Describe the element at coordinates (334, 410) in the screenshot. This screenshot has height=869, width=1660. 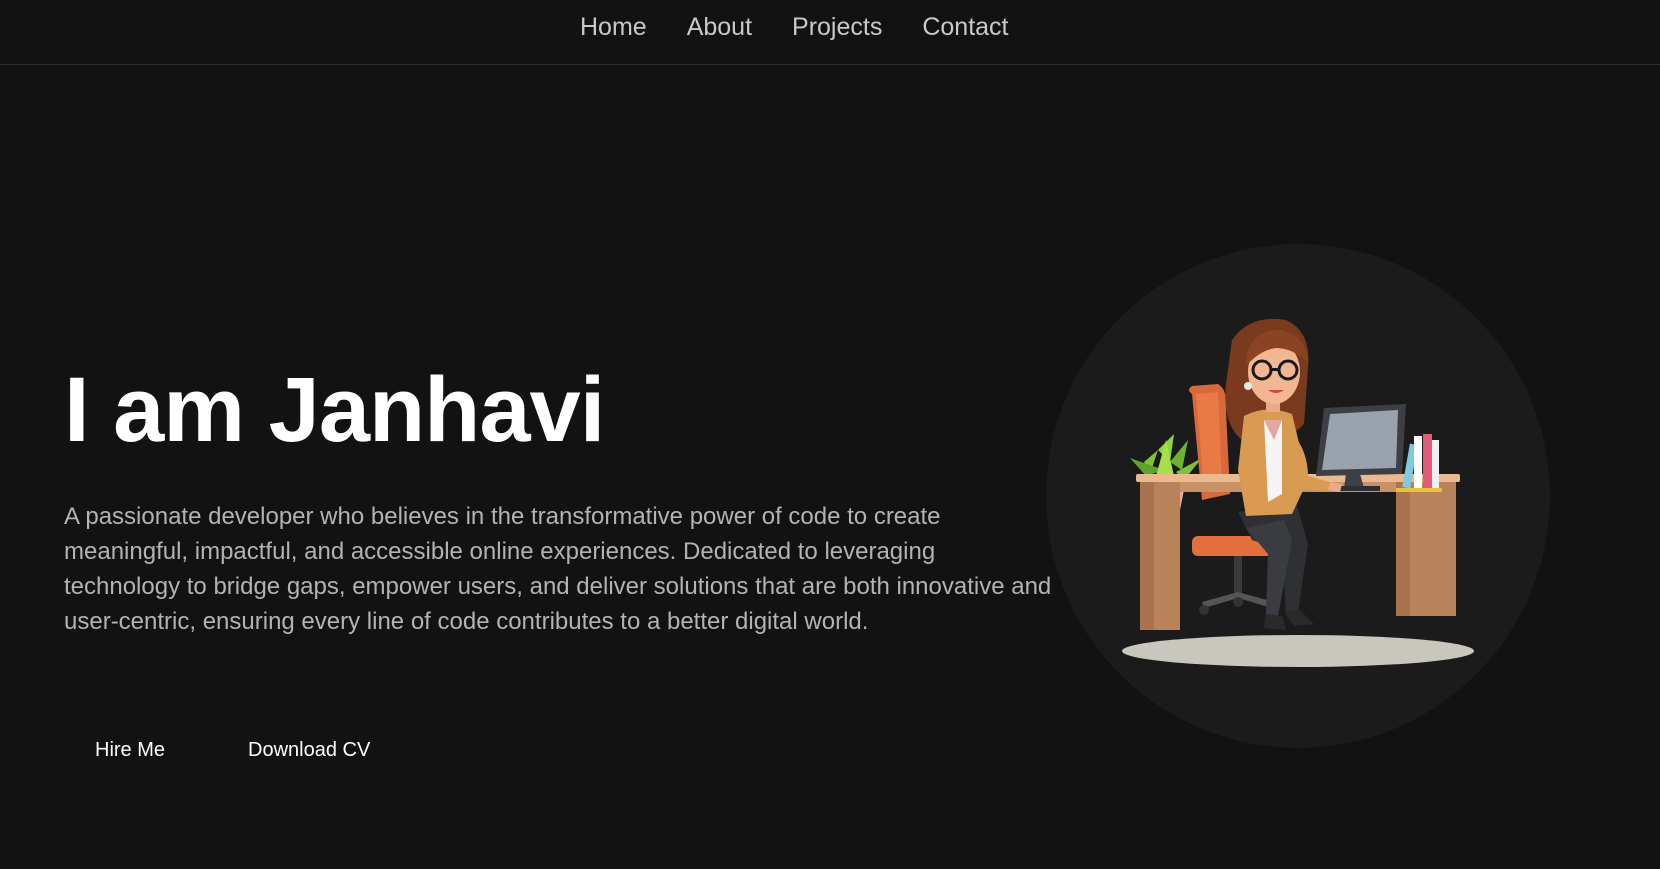
I see `hero-title: I am Janhavi` at that location.